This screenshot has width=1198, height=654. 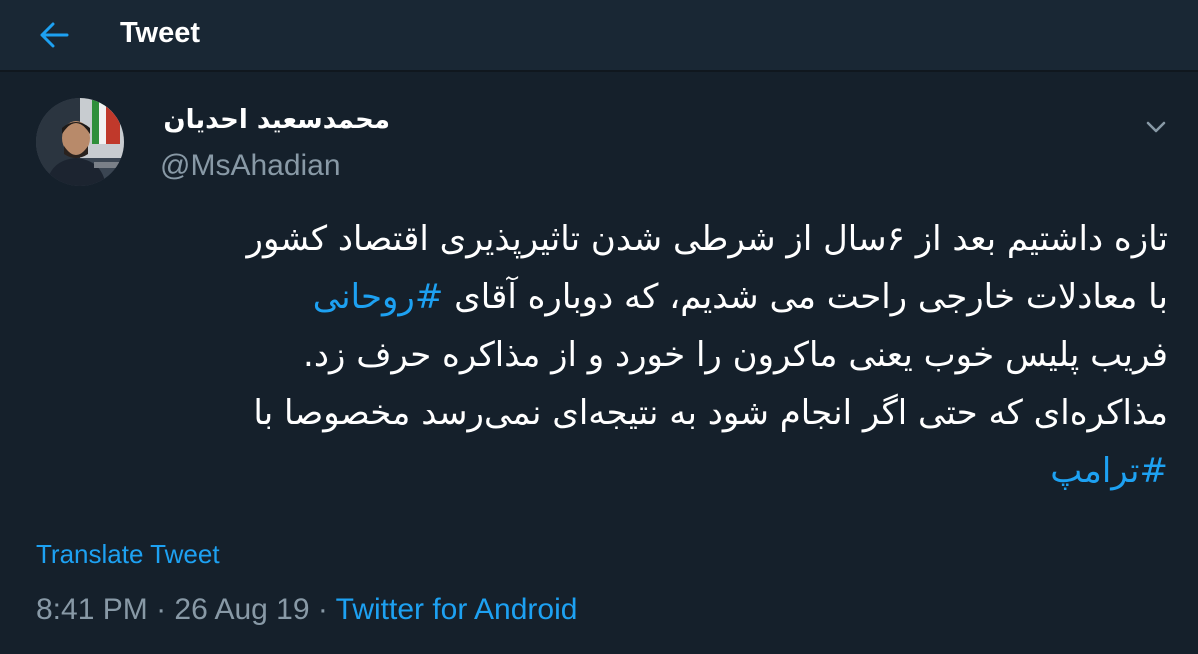 What do you see at coordinates (242, 609) in the screenshot?
I see `tweet-date: 26 Aug 19` at bounding box center [242, 609].